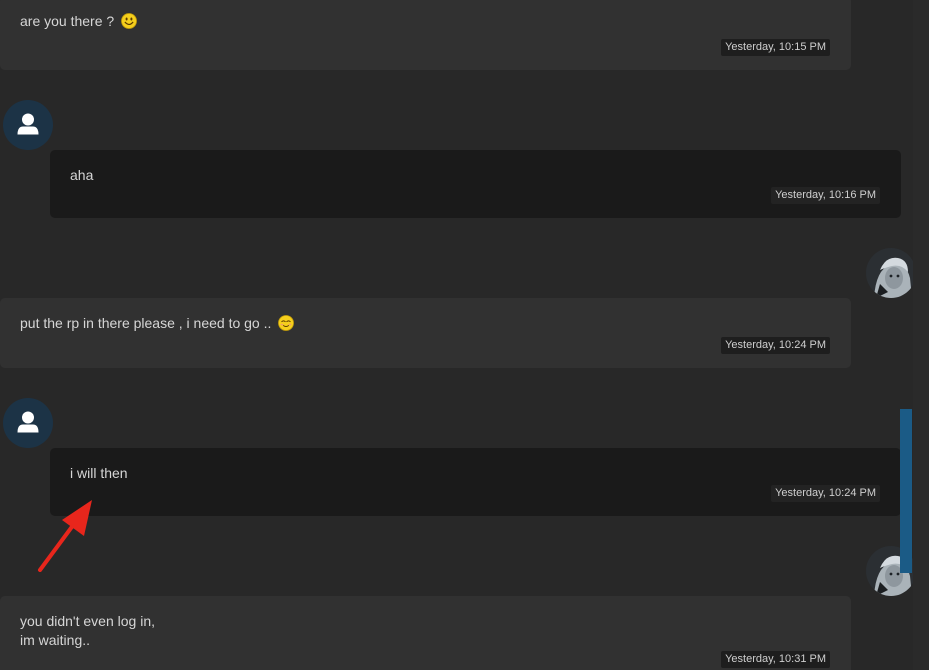 The image size is (929, 670). What do you see at coordinates (87, 630) in the screenshot?
I see `message-text: you didn't even log in, im waiting..` at bounding box center [87, 630].